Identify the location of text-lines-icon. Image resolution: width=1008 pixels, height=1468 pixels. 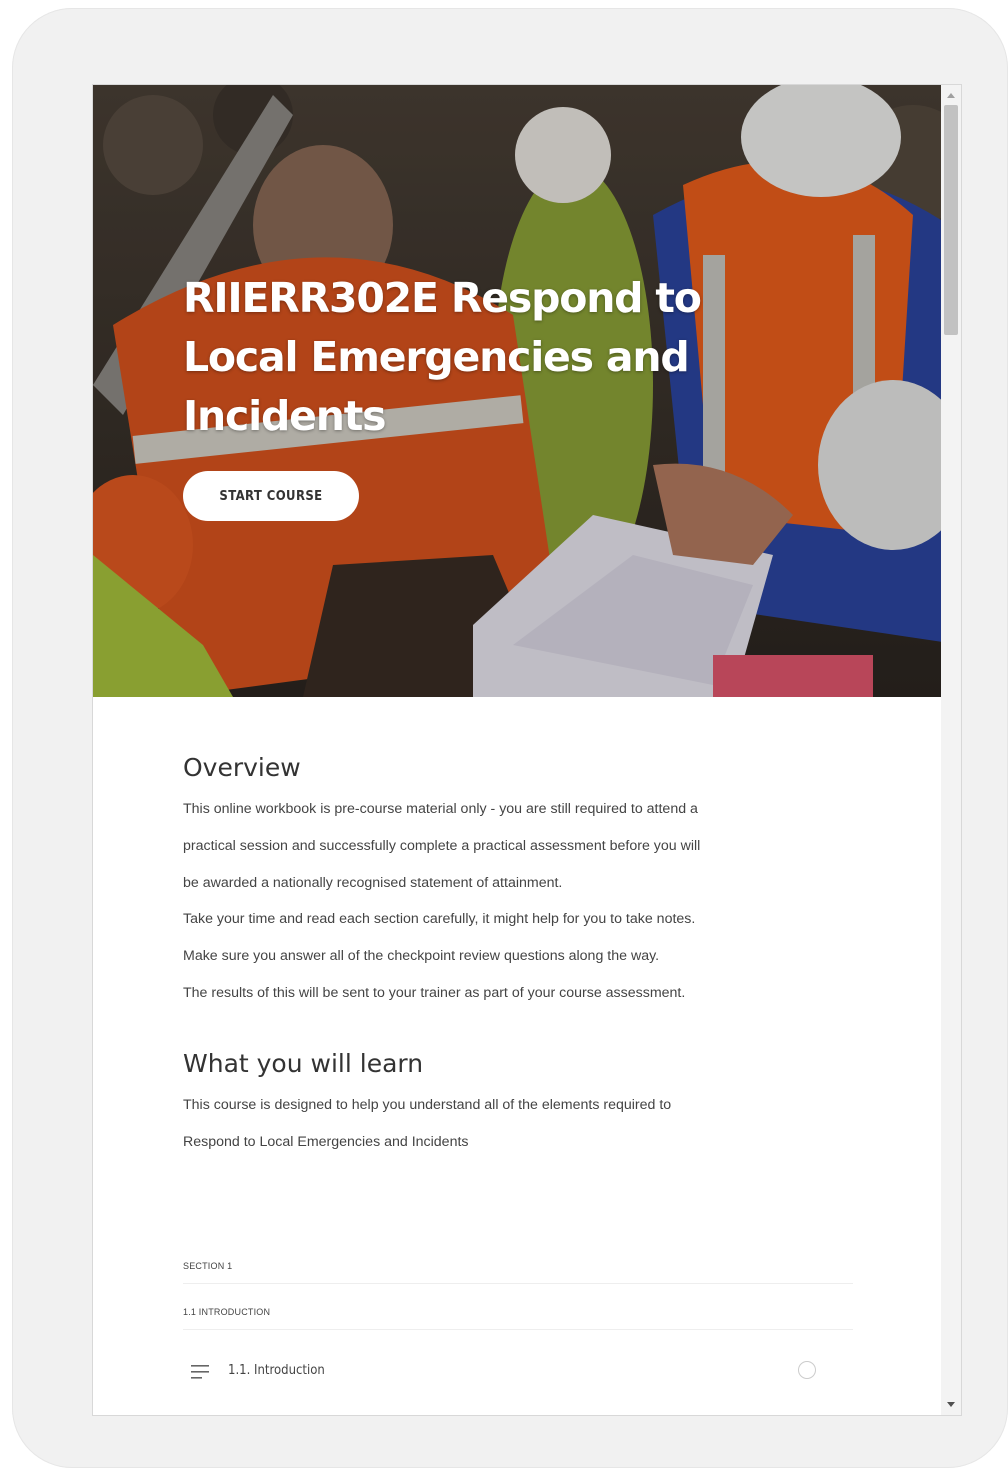
(200, 1372).